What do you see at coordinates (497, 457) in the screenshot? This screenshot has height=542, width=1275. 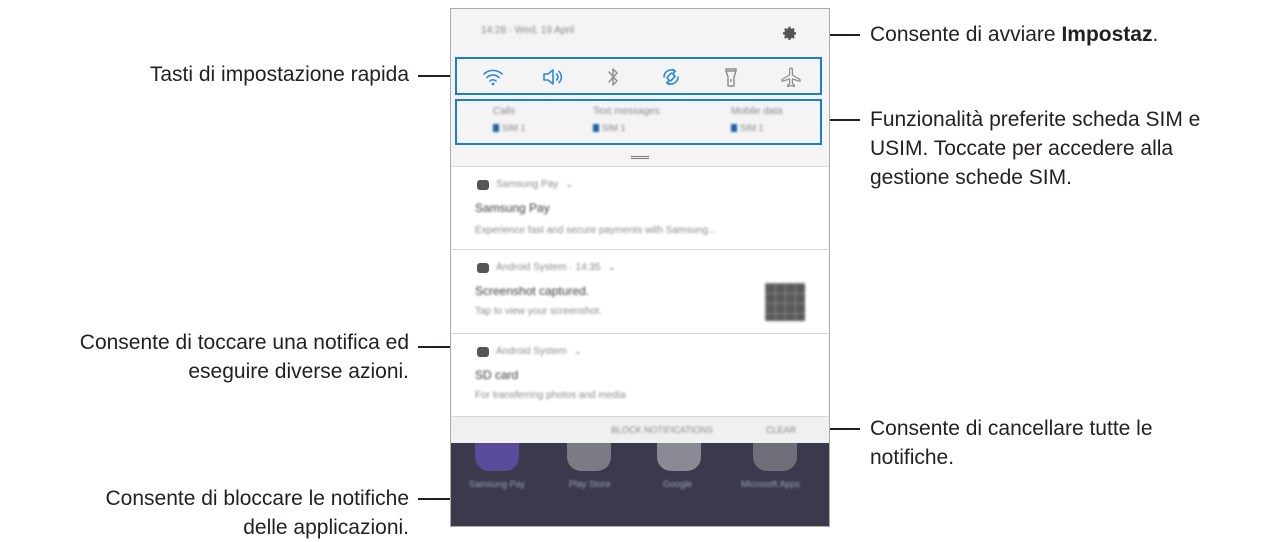 I see `samsung-pay-app-icon` at bounding box center [497, 457].